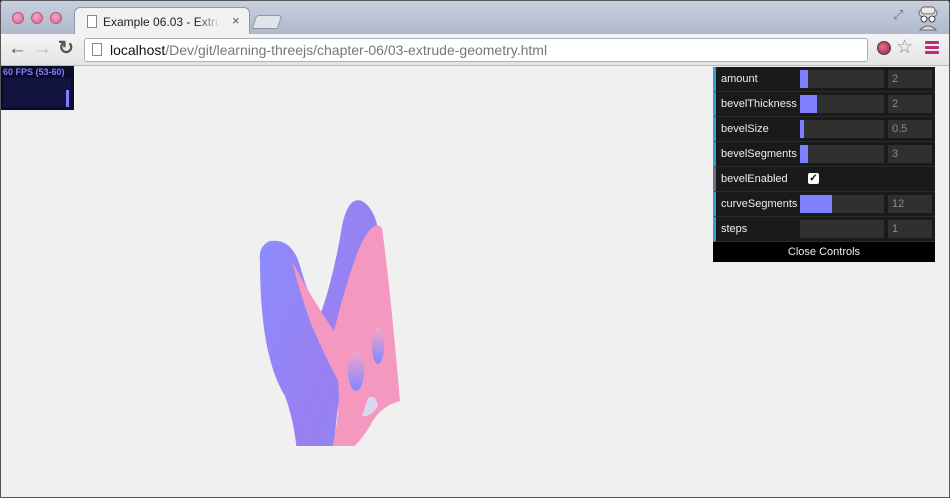  I want to click on gui-label: bevelEnabled, so click(754, 179).